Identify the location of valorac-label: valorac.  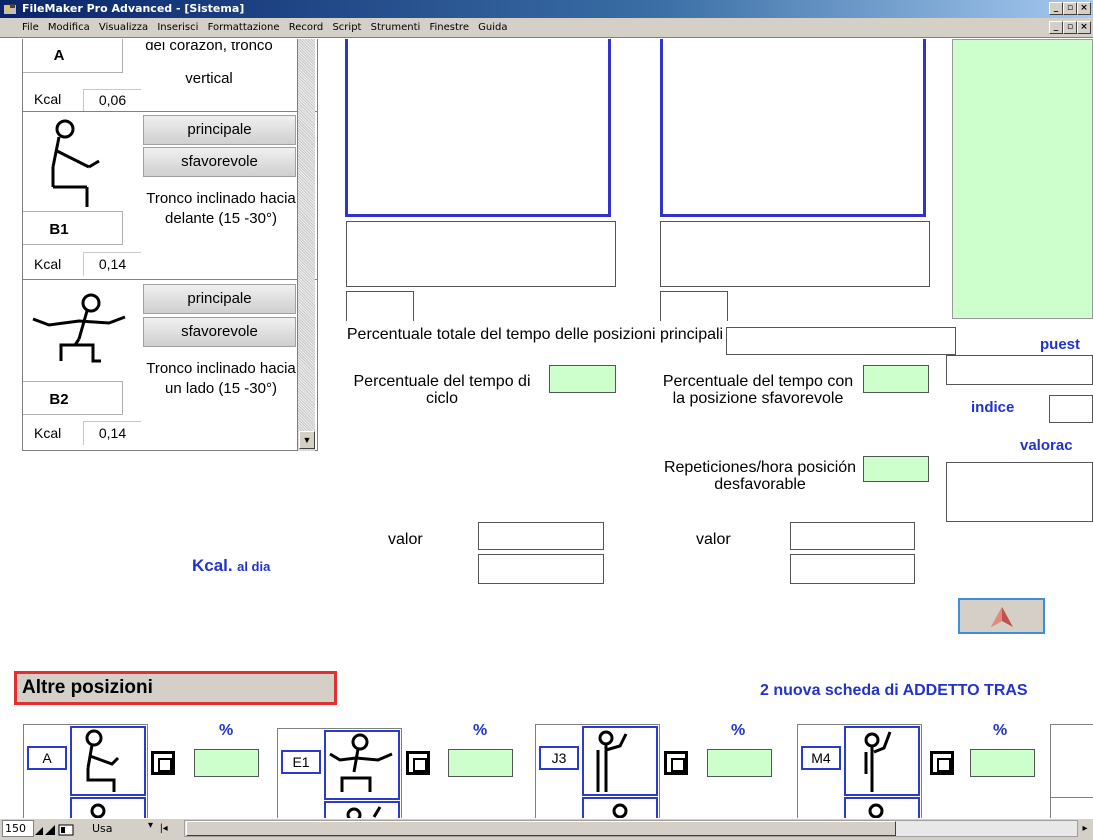
(1046, 445).